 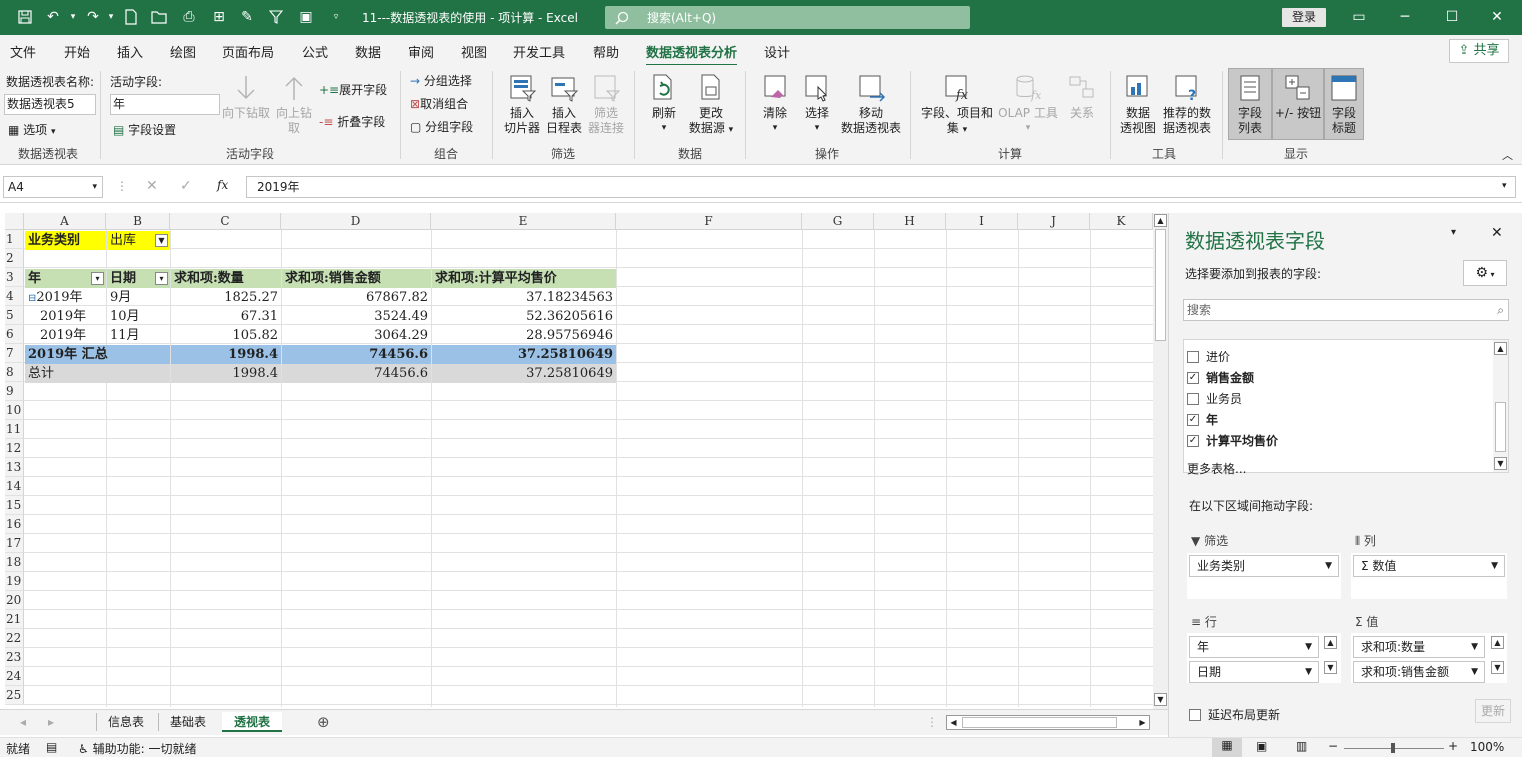 I want to click on zoom-in-icon: +, so click(x=1453, y=746).